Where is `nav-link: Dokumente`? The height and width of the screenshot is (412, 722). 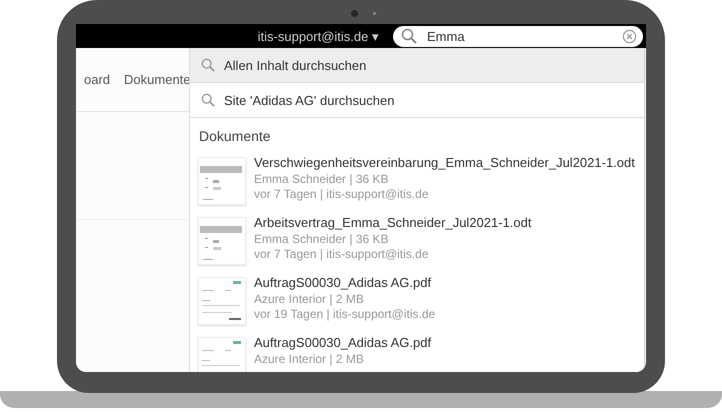
nav-link: Dokumente is located at coordinates (157, 79).